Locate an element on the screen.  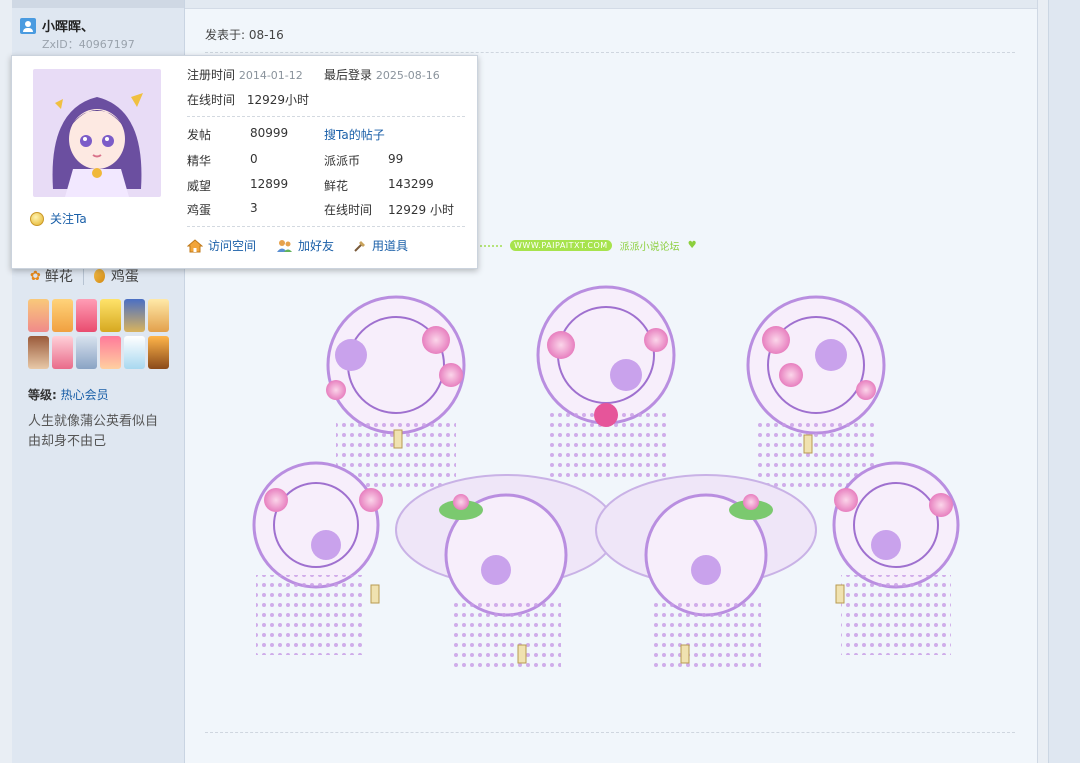
user-icon is located at coordinates (28, 25).